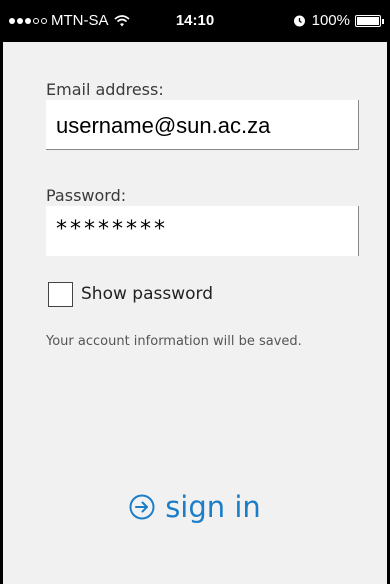  What do you see at coordinates (147, 294) in the screenshot?
I see `show-password-label: Show password` at bounding box center [147, 294].